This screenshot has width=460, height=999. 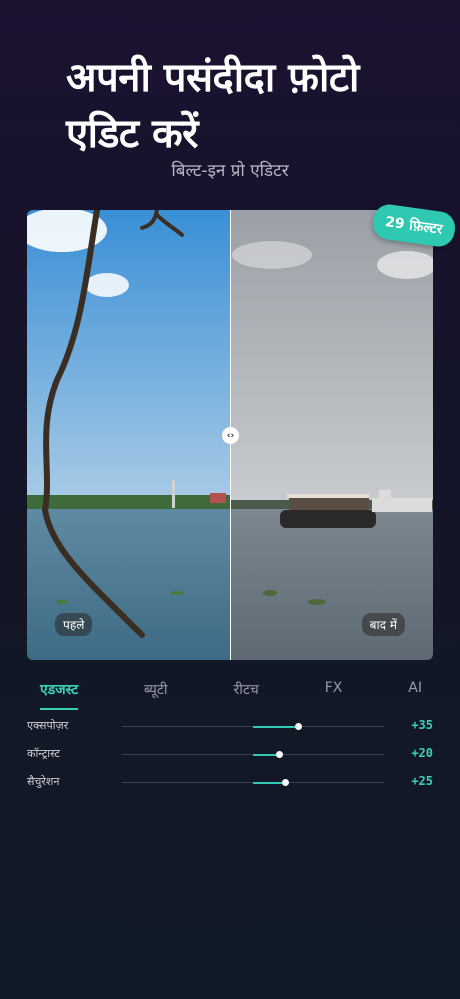 I want to click on exposure-slider-row: एक्सपोज़र +35, so click(x=230, y=728).